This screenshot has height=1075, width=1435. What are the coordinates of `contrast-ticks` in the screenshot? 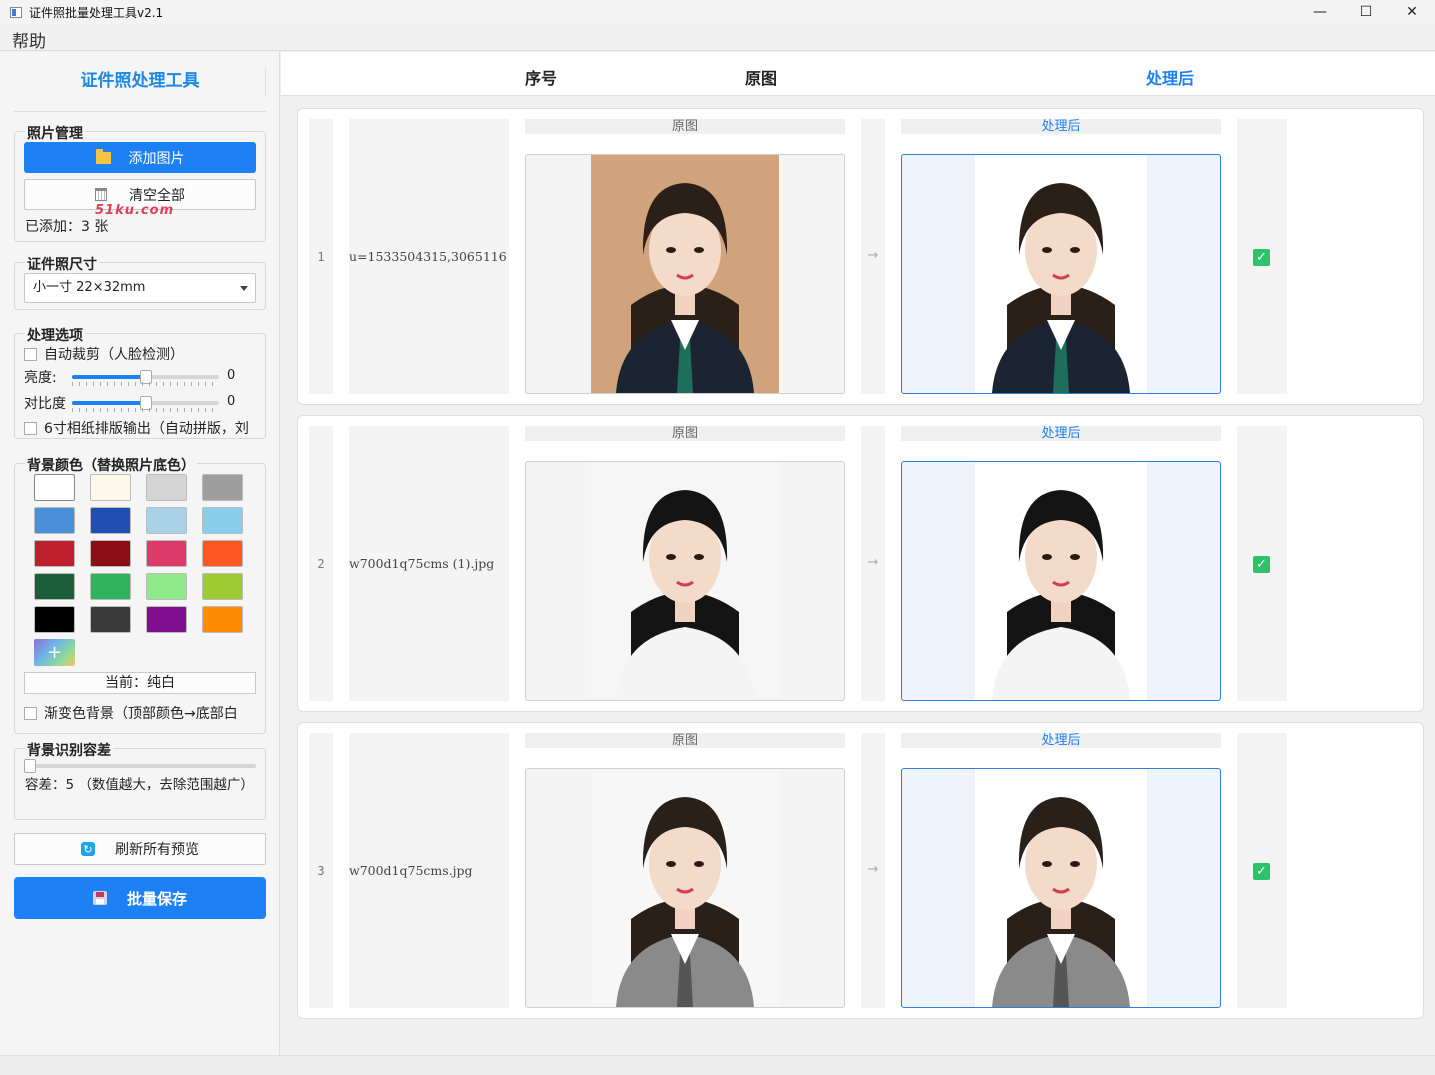 It's located at (145, 410).